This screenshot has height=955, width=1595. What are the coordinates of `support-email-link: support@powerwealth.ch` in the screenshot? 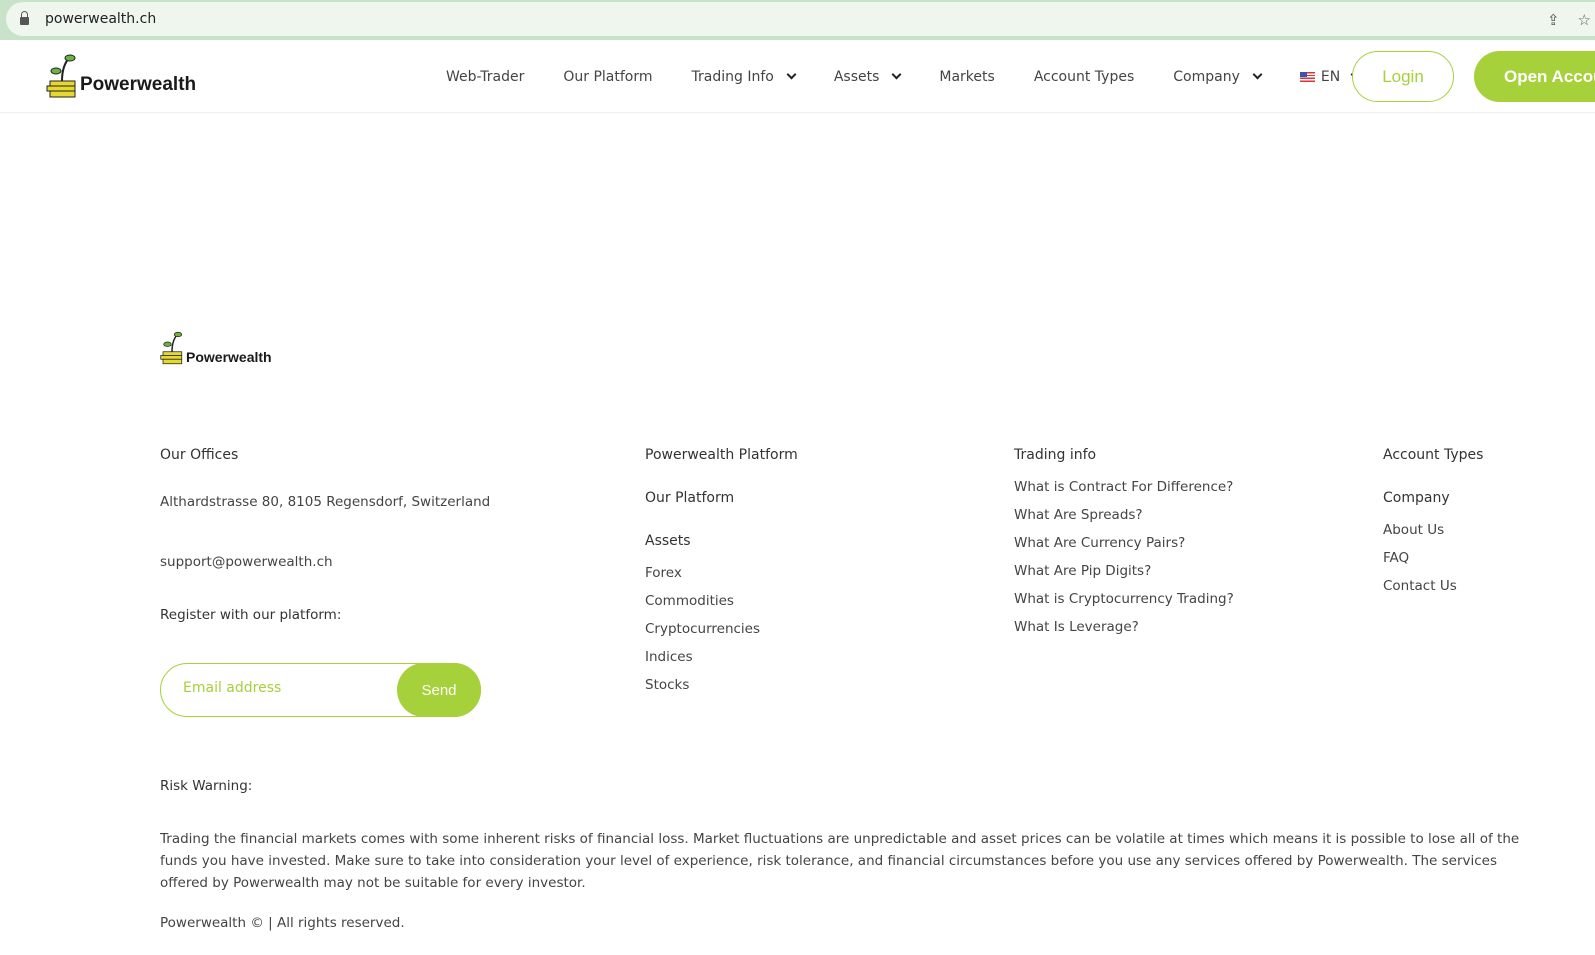 It's located at (246, 562).